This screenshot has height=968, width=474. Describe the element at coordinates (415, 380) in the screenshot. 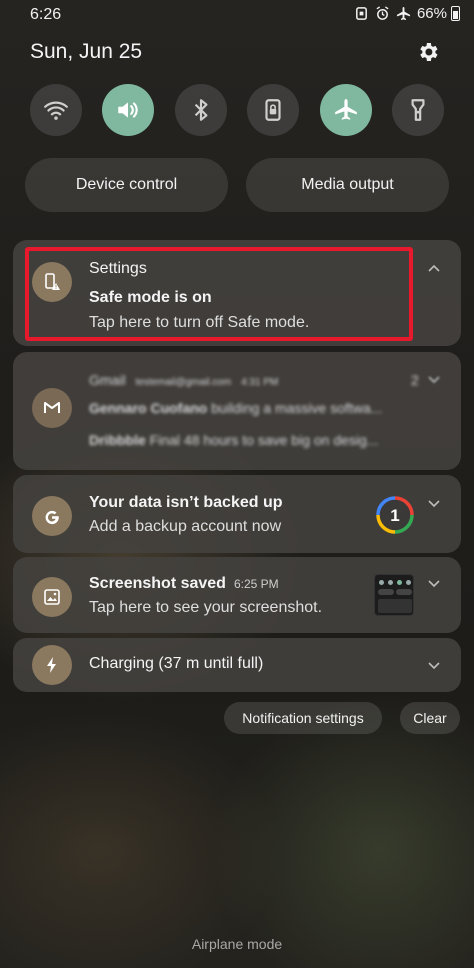

I see `gmail-count: 2` at that location.